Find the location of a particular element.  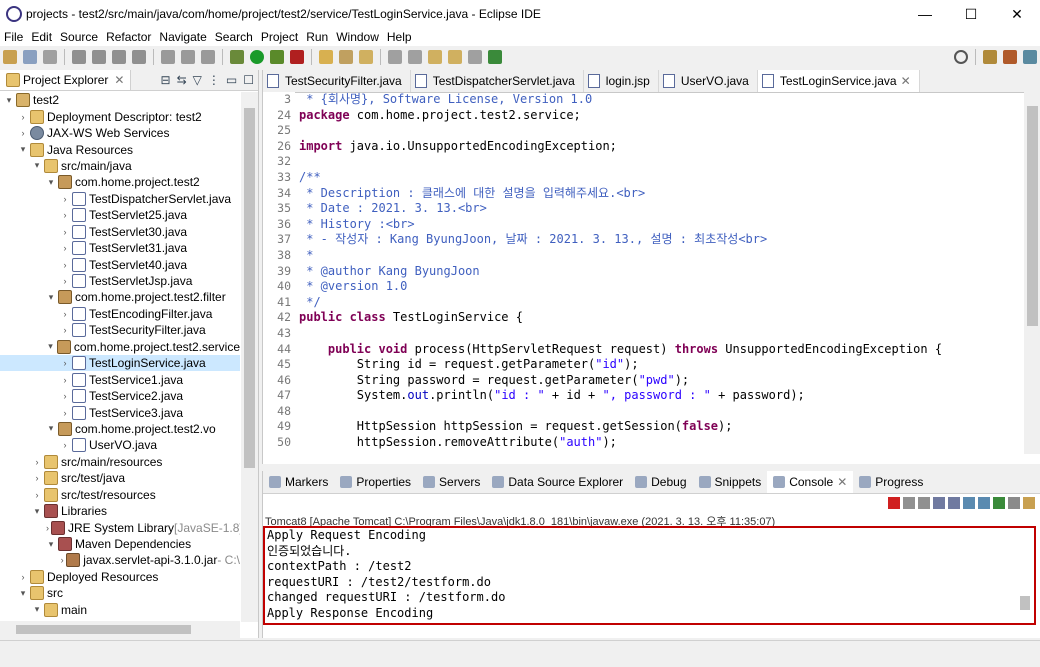

open-type-icon is located at coordinates (326, 57).